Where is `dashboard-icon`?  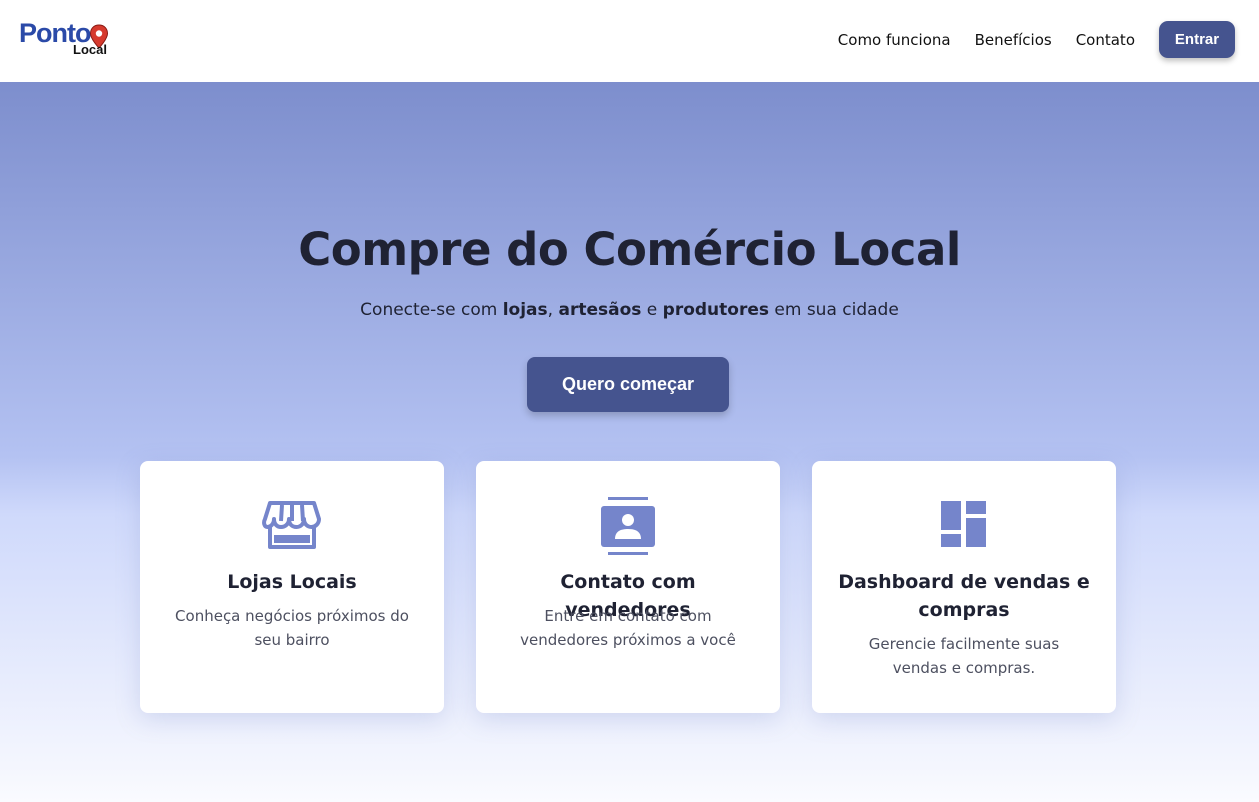
dashboard-icon is located at coordinates (963, 524).